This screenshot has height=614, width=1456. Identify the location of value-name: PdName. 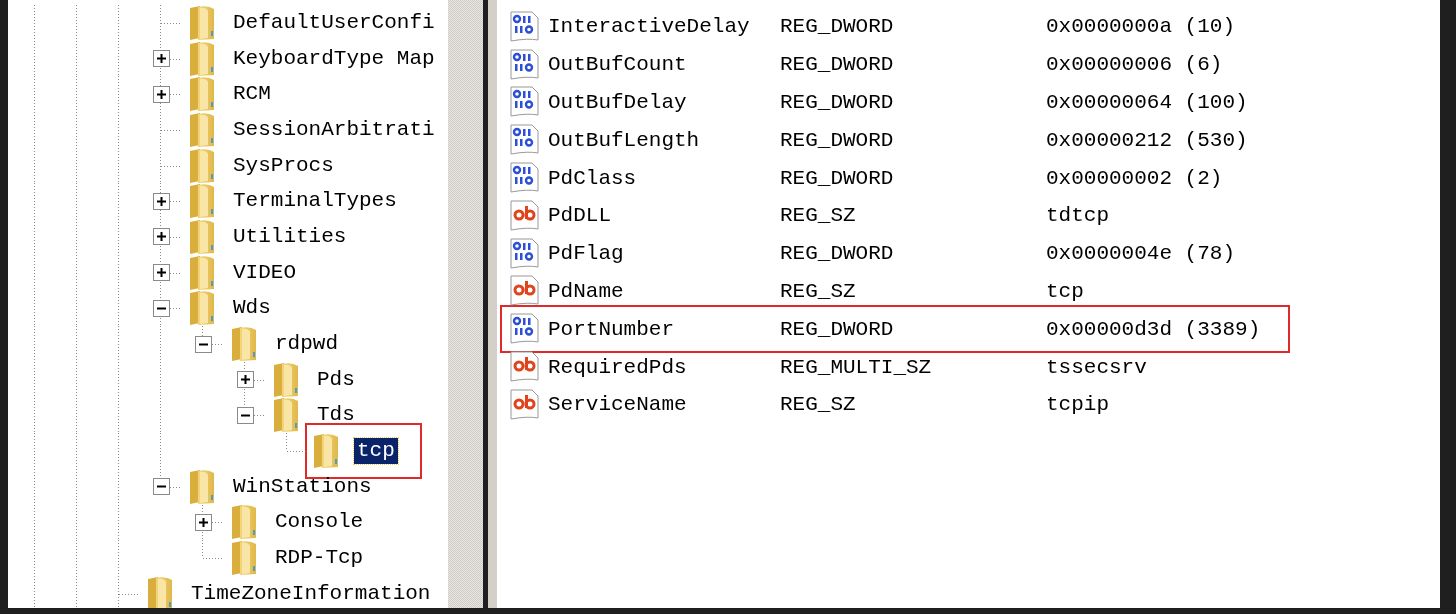
(586, 291).